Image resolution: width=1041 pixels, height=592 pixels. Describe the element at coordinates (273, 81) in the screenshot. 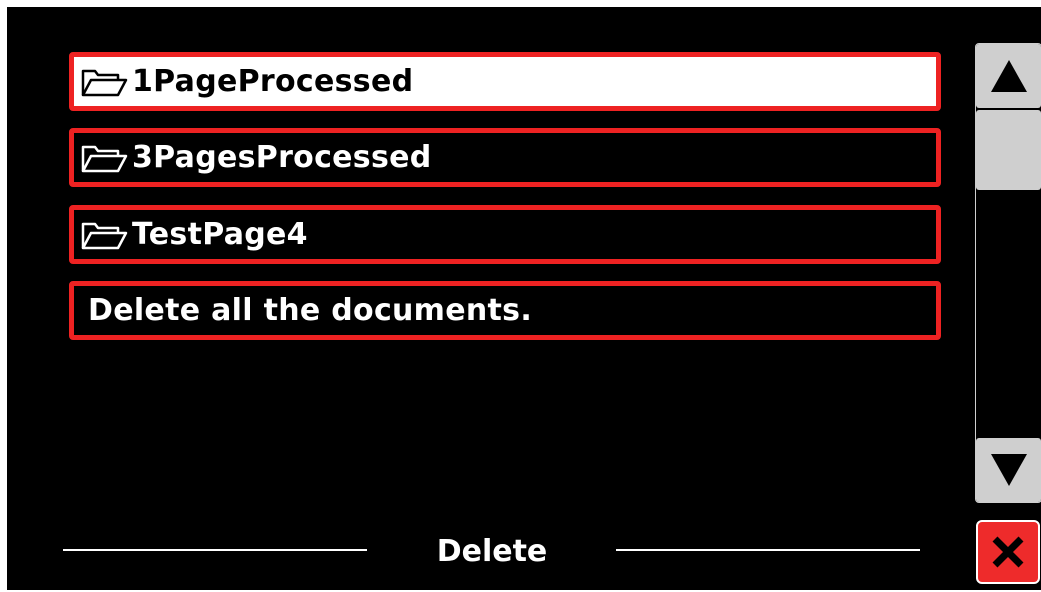

I see `folder-label: 1PageProcessed` at that location.